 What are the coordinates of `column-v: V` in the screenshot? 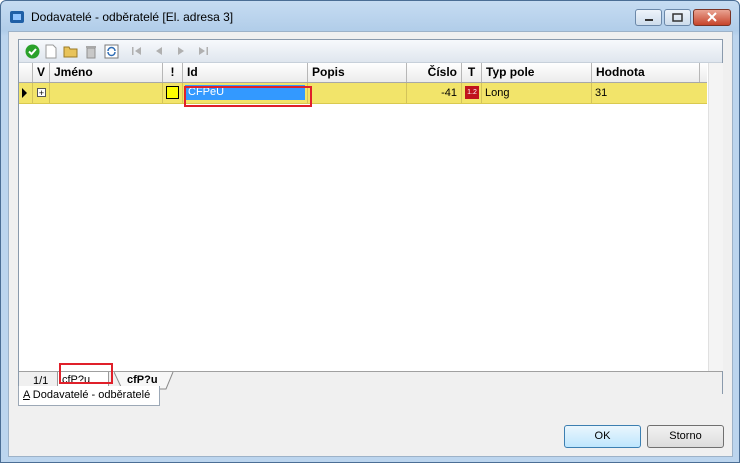 It's located at (41, 72).